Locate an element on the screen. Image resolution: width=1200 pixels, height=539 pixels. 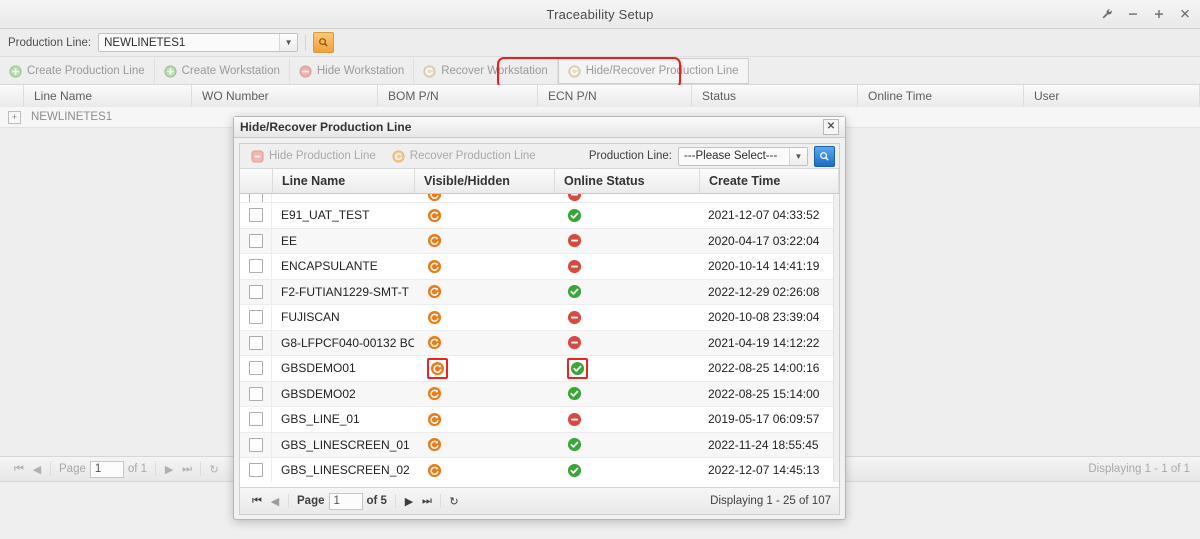
table-row: ENCAPSULANTE 2020-10-14 14:41:19 is located at coordinates (539, 267).